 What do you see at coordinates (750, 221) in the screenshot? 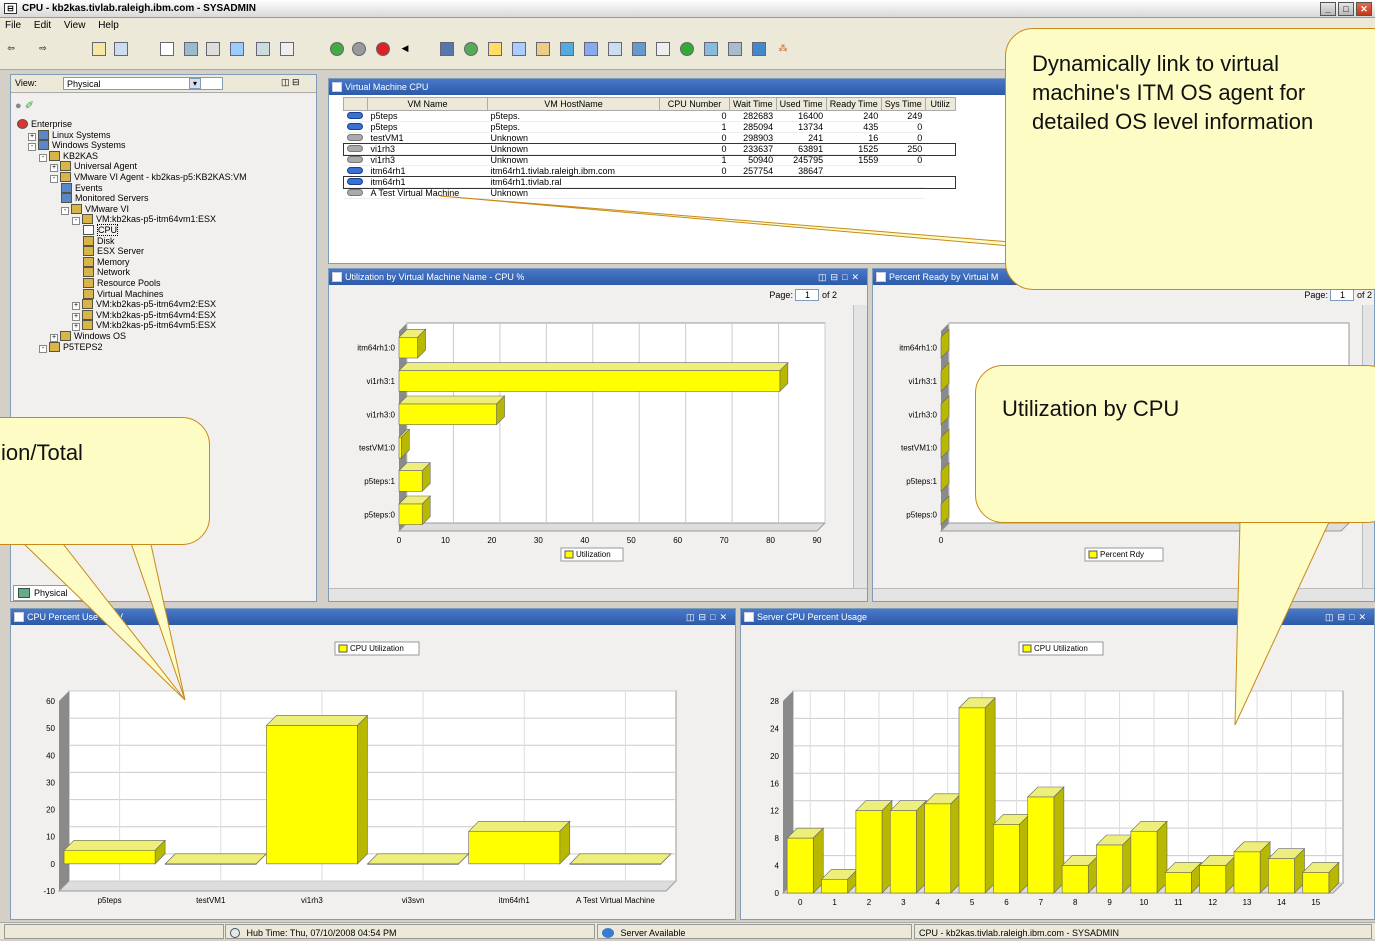
I see `callout-link-tail` at bounding box center [750, 221].